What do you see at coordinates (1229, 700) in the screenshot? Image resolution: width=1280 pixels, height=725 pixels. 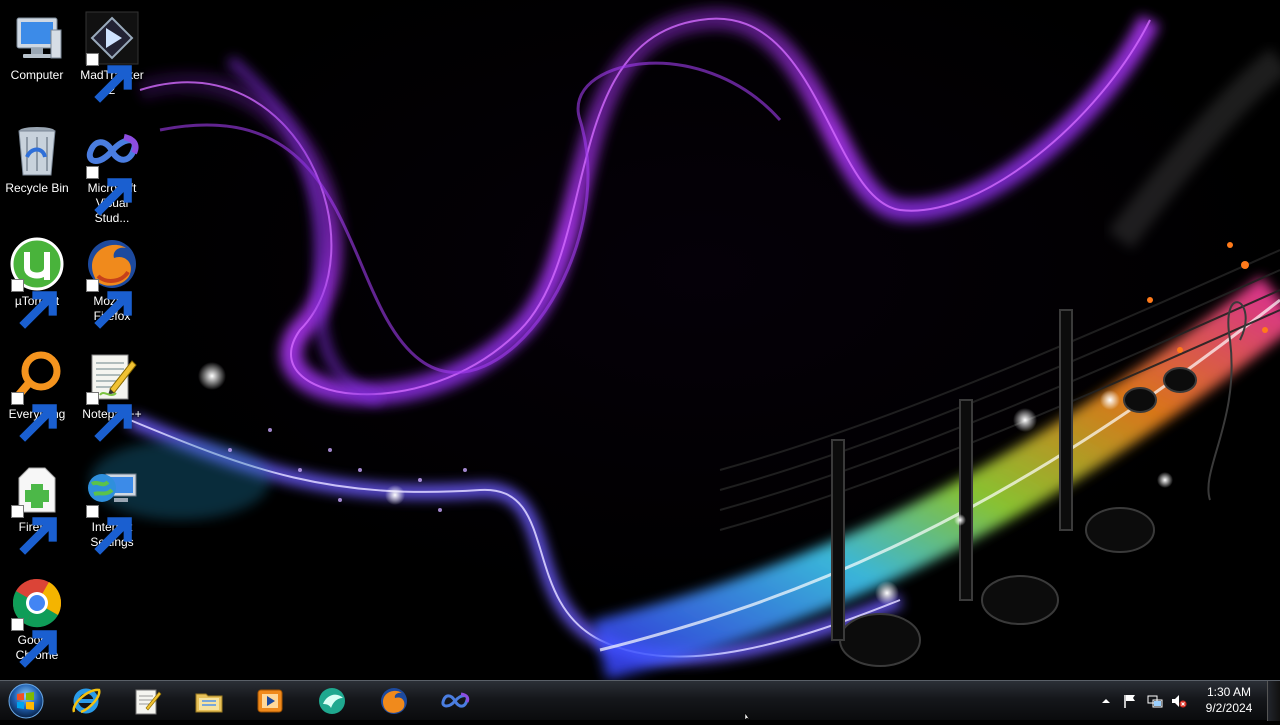 I see `clock: 1:30 AM 9/2/2024` at bounding box center [1229, 700].